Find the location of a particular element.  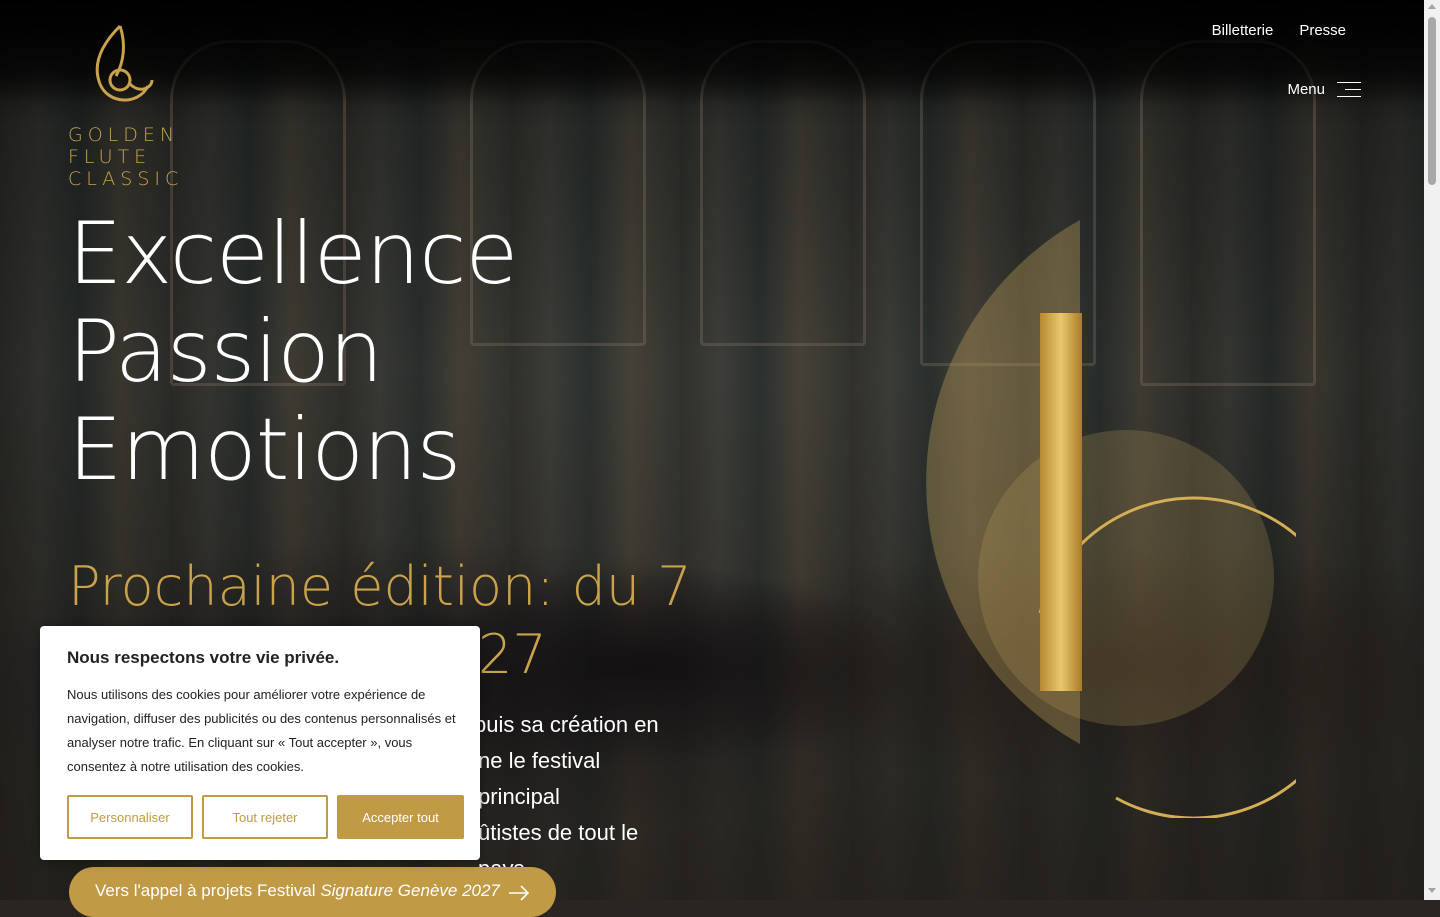

scroll-down-icon is located at coordinates (1432, 890).